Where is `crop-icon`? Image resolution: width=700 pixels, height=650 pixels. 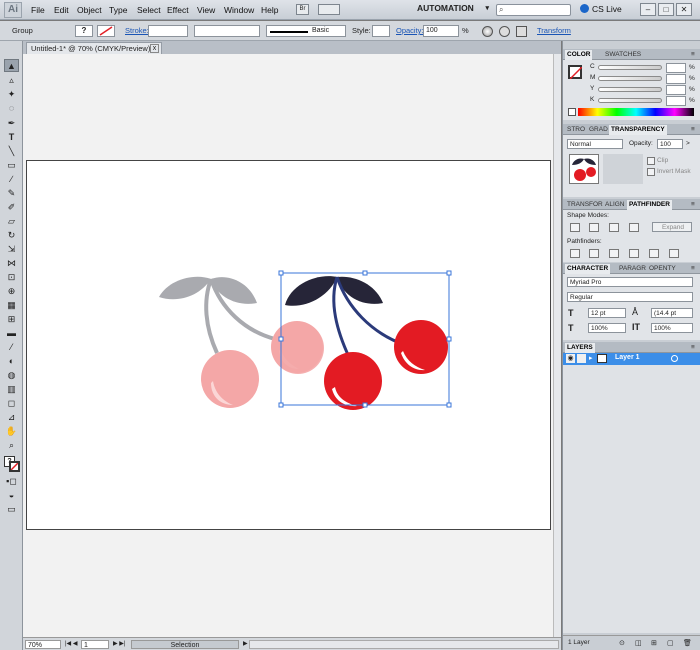
crop-icon is located at coordinates (634, 253).